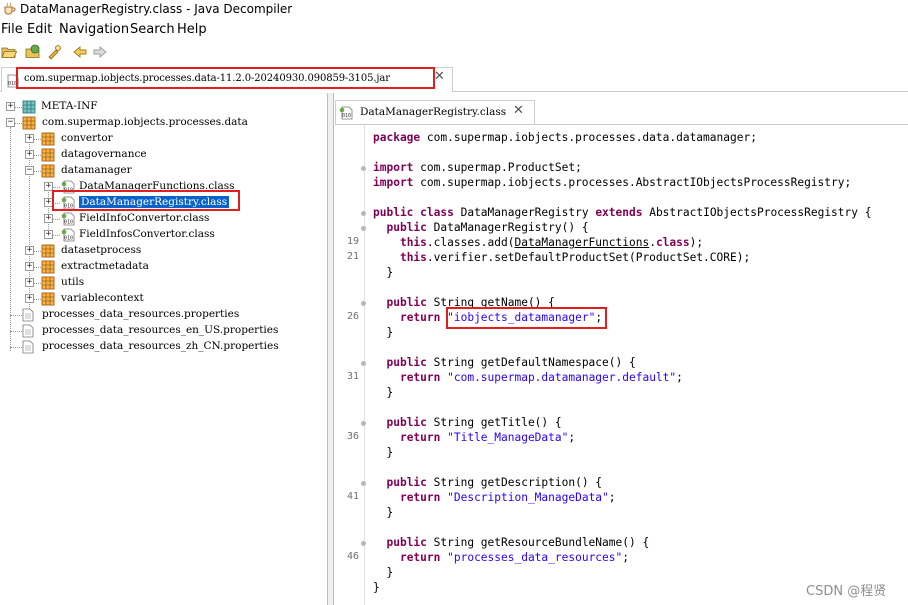 The height and width of the screenshot is (605, 908). I want to click on class-tab-label: DataManagerRegistry.class, so click(433, 112).